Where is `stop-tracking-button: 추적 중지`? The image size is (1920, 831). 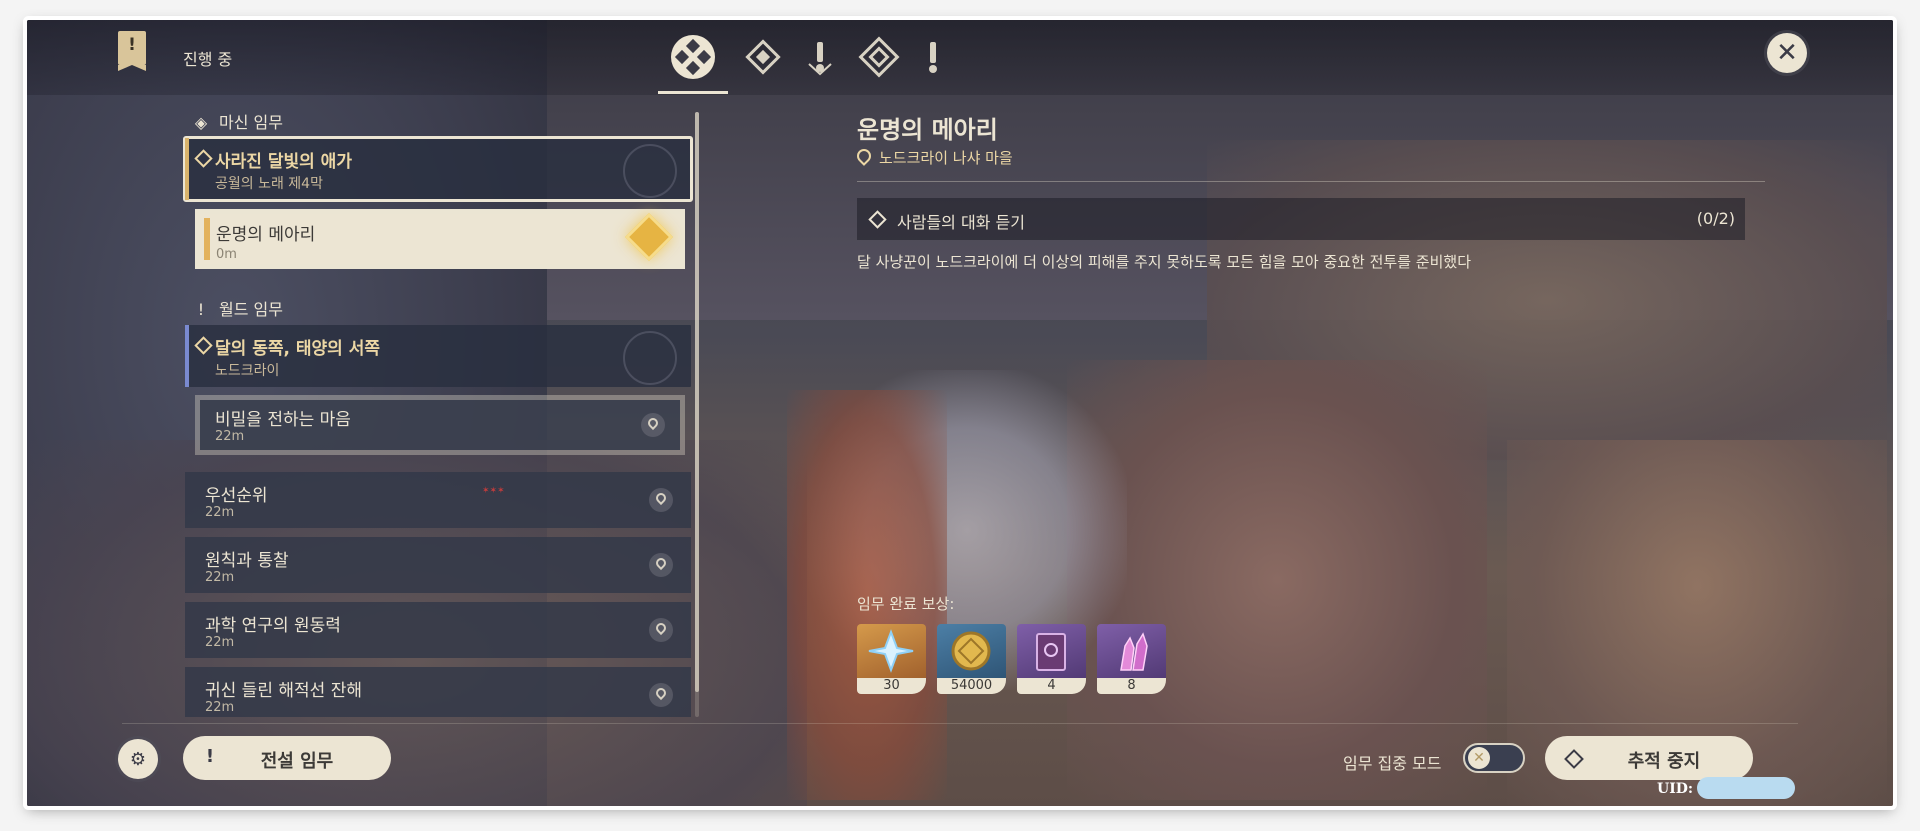 stop-tracking-button: 추적 중지 is located at coordinates (1649, 758).